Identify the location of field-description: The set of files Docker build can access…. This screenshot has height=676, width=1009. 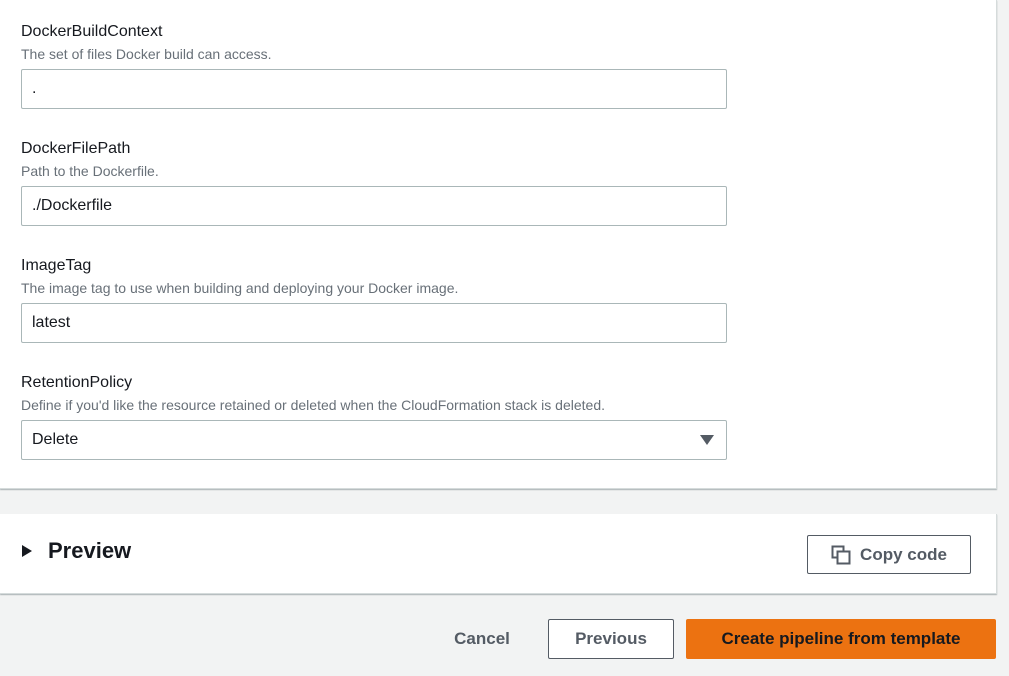
(146, 54).